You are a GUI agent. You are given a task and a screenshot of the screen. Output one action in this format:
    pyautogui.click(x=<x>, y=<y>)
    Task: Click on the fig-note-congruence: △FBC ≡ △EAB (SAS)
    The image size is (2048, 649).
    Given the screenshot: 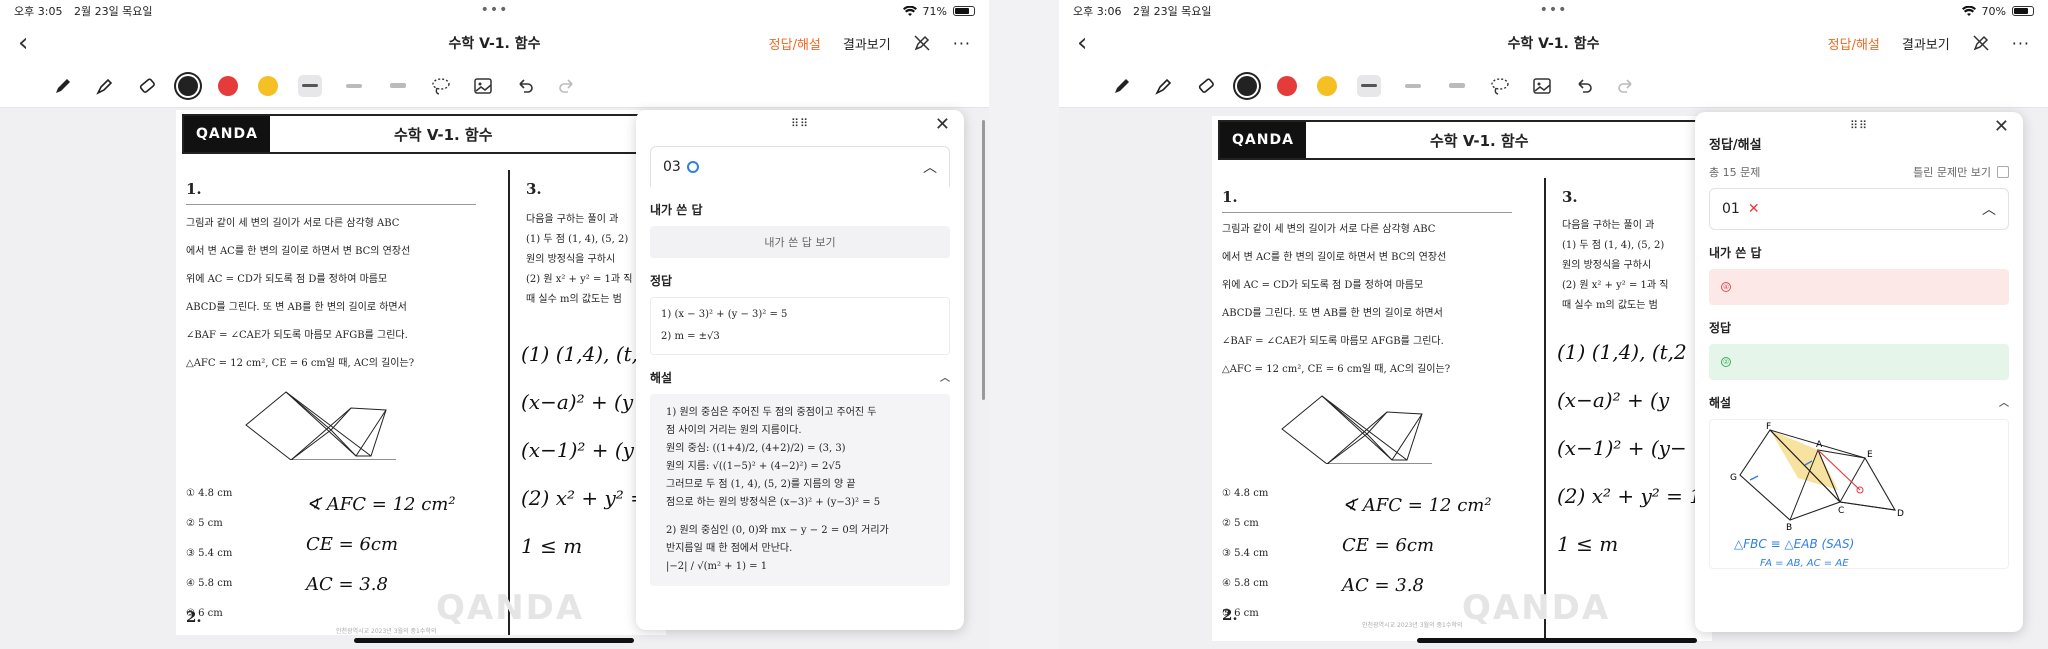 What is the action you would take?
    pyautogui.click(x=1794, y=544)
    